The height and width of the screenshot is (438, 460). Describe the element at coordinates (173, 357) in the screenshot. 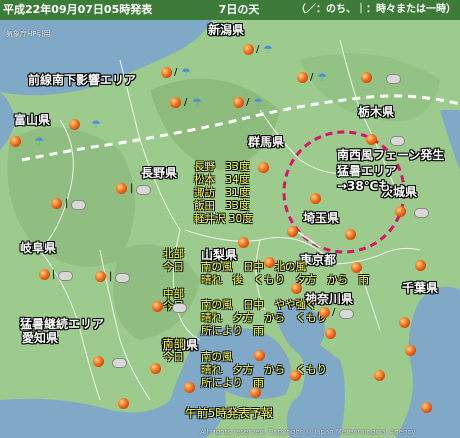

I see `fc-south-day: 今日` at that location.